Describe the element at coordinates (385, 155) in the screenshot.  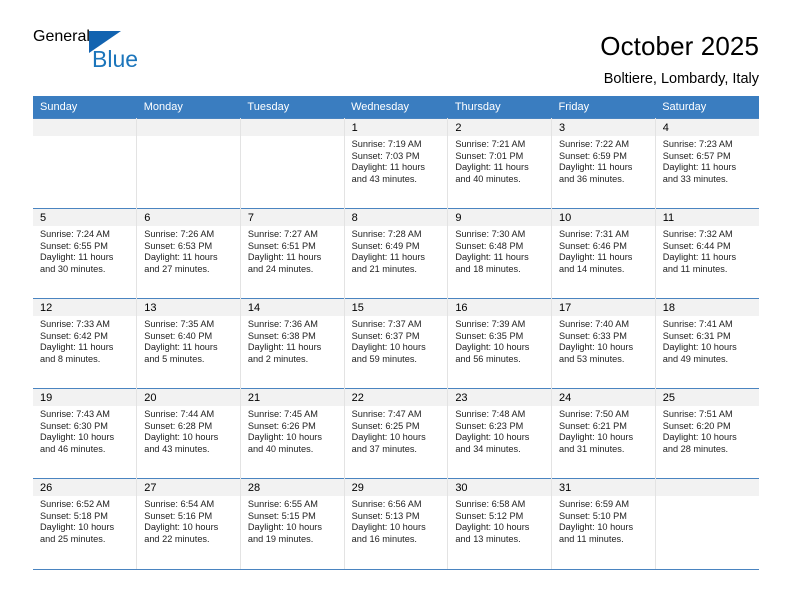
I see `sunset-time: Sunset: 7:03 PM` at that location.